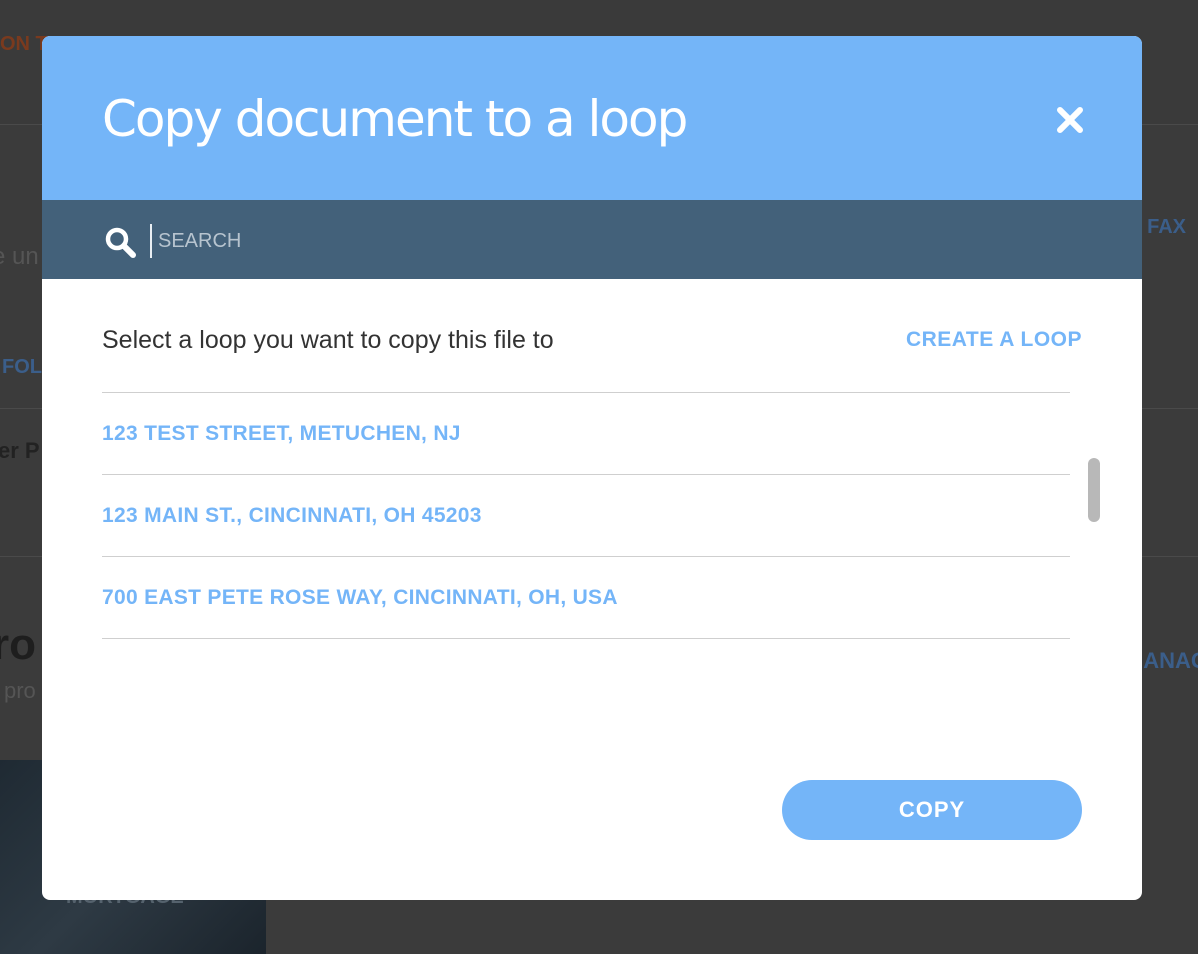 The width and height of the screenshot is (1198, 954). Describe the element at coordinates (292, 515) in the screenshot. I see `loop-label: 123 MAIN ST., CINCINNATI, OH 45203` at that location.